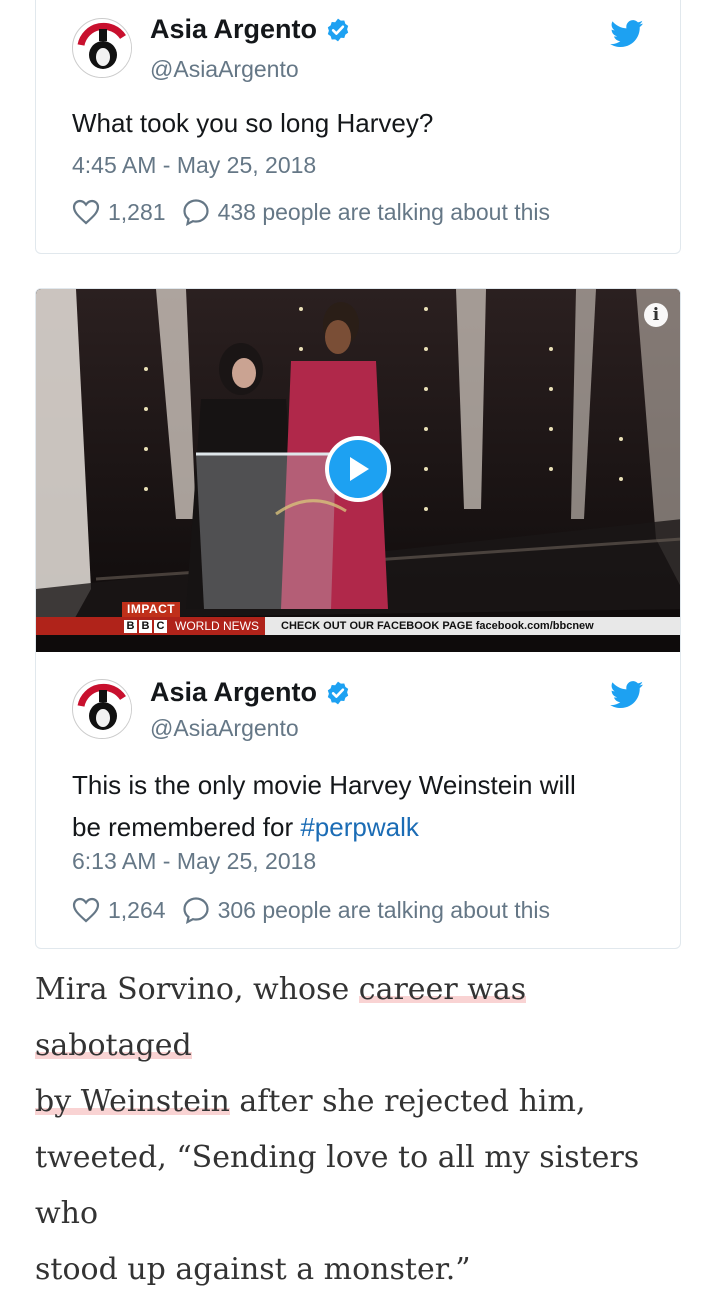 The width and height of the screenshot is (715, 1298). I want to click on like-action: 1,264, so click(119, 910).